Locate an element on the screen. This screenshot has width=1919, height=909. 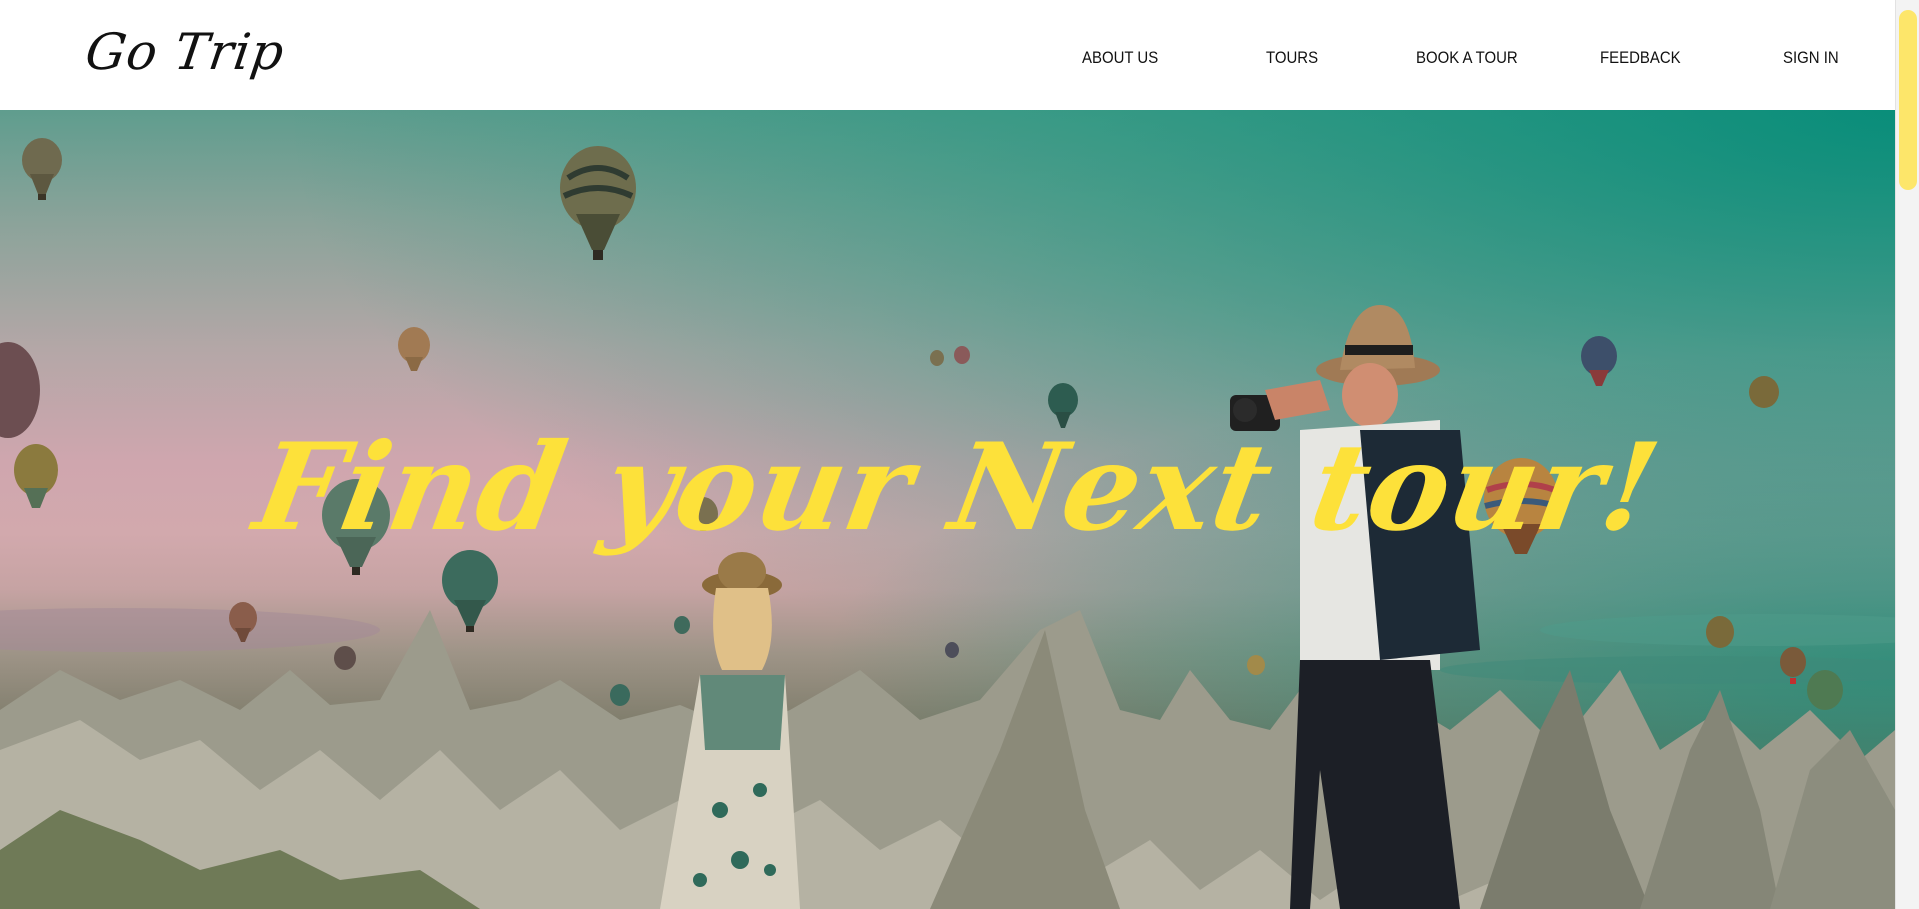
scrollbar-thumb is located at coordinates (1908, 100).